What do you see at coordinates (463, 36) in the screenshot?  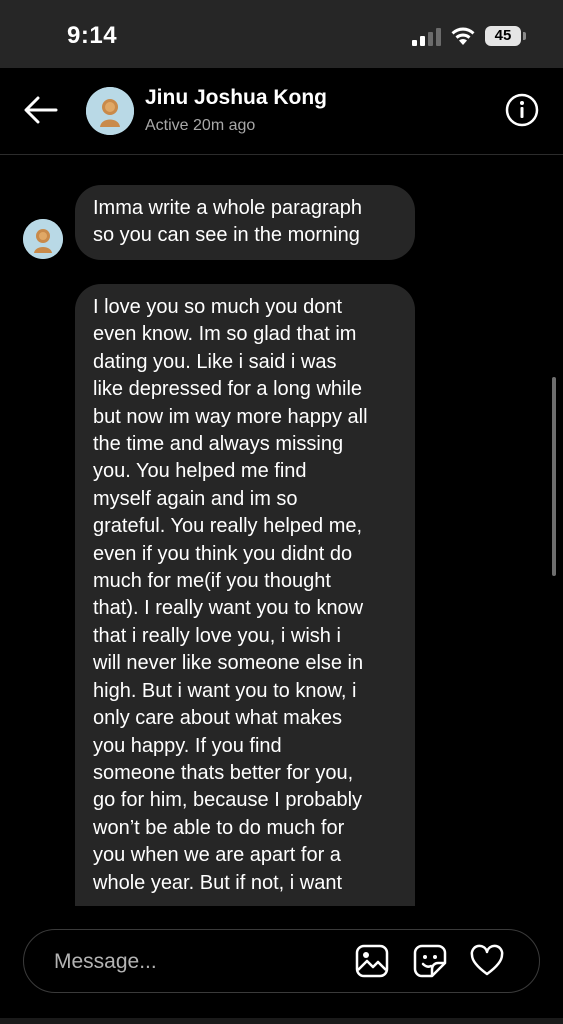 I see `wifi-icon` at bounding box center [463, 36].